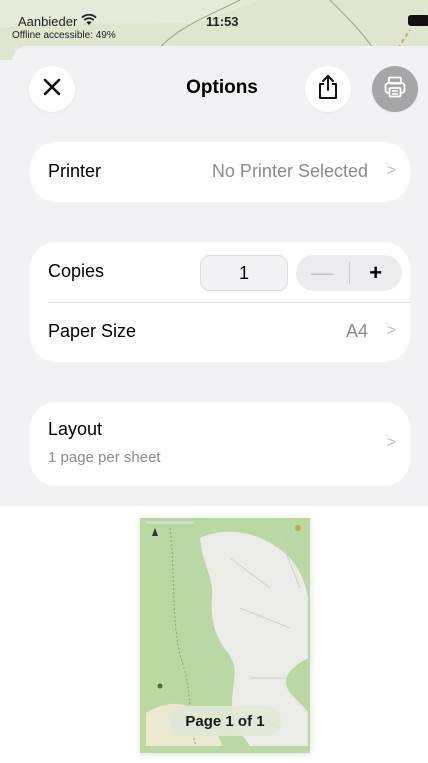 The image size is (428, 763). I want to click on decrement-button: —, so click(322, 273).